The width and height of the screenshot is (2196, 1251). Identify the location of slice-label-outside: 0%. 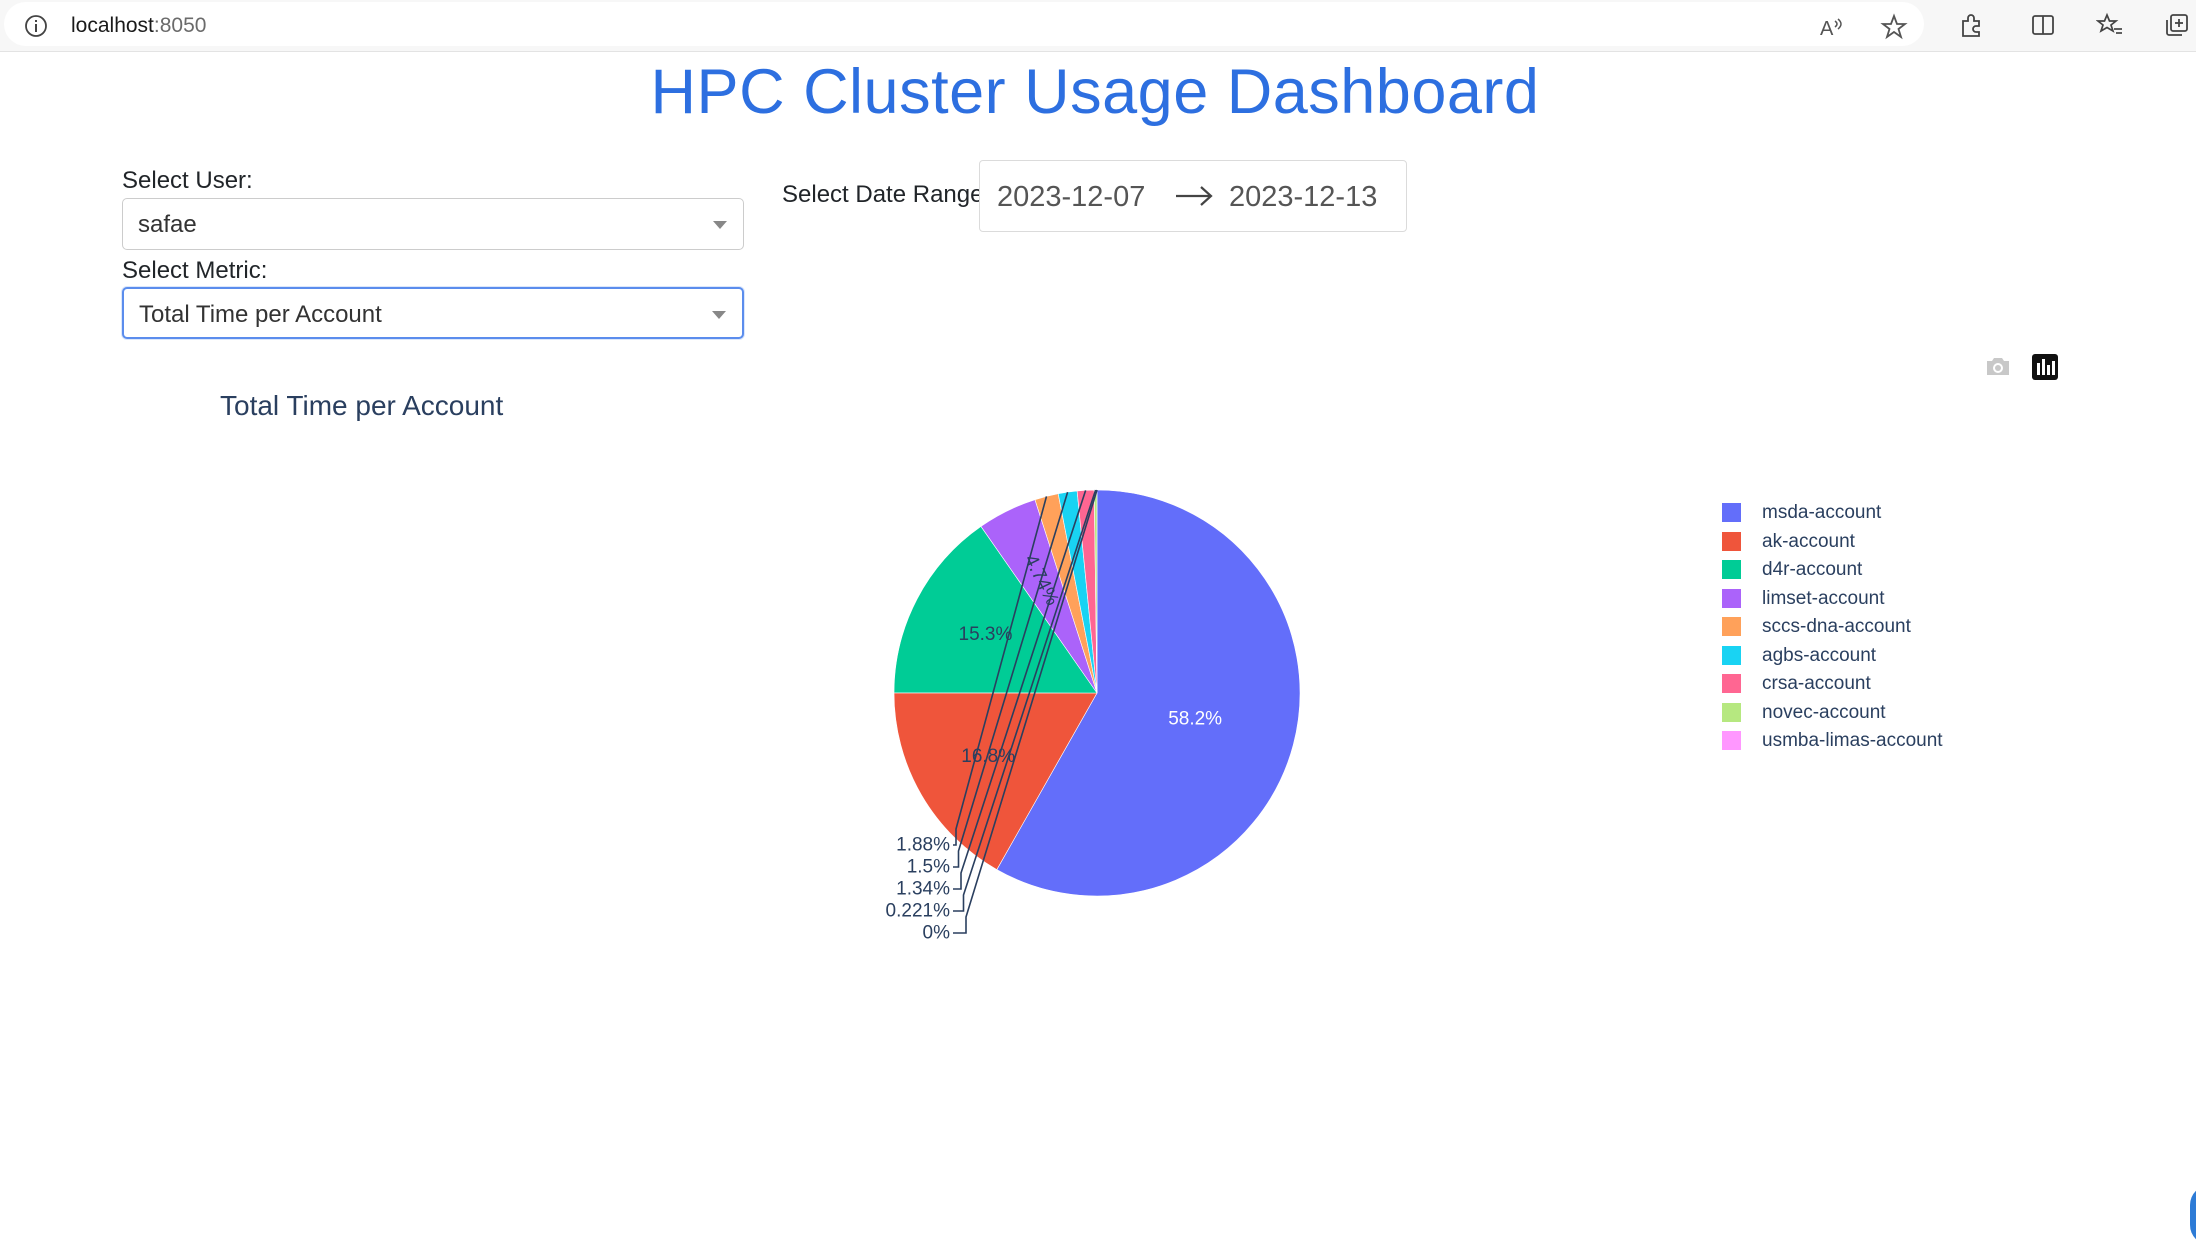
(937, 933).